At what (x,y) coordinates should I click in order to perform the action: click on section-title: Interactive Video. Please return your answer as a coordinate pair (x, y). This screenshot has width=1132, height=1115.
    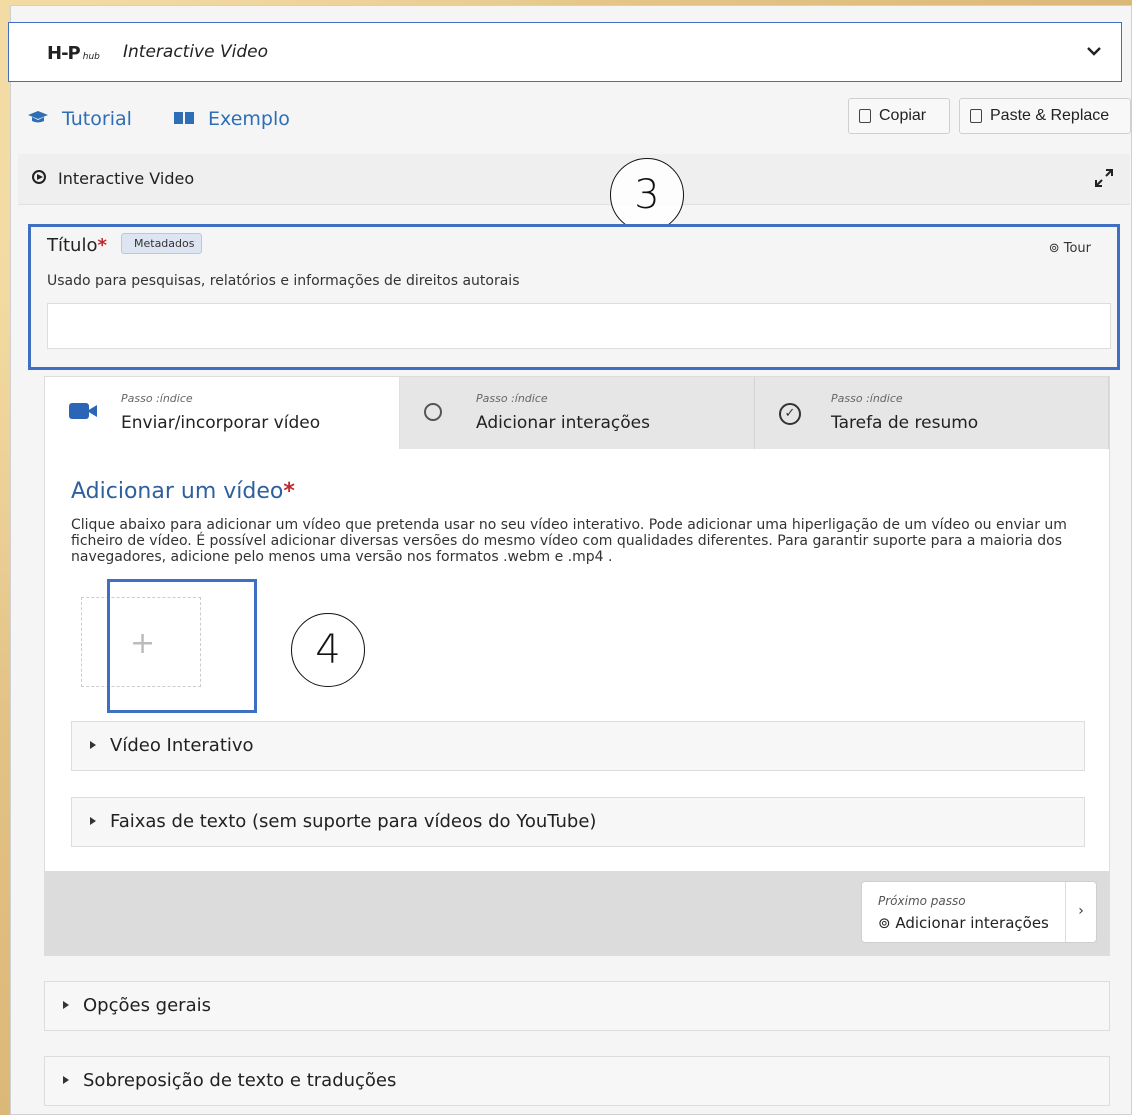
    Looking at the image, I should click on (126, 178).